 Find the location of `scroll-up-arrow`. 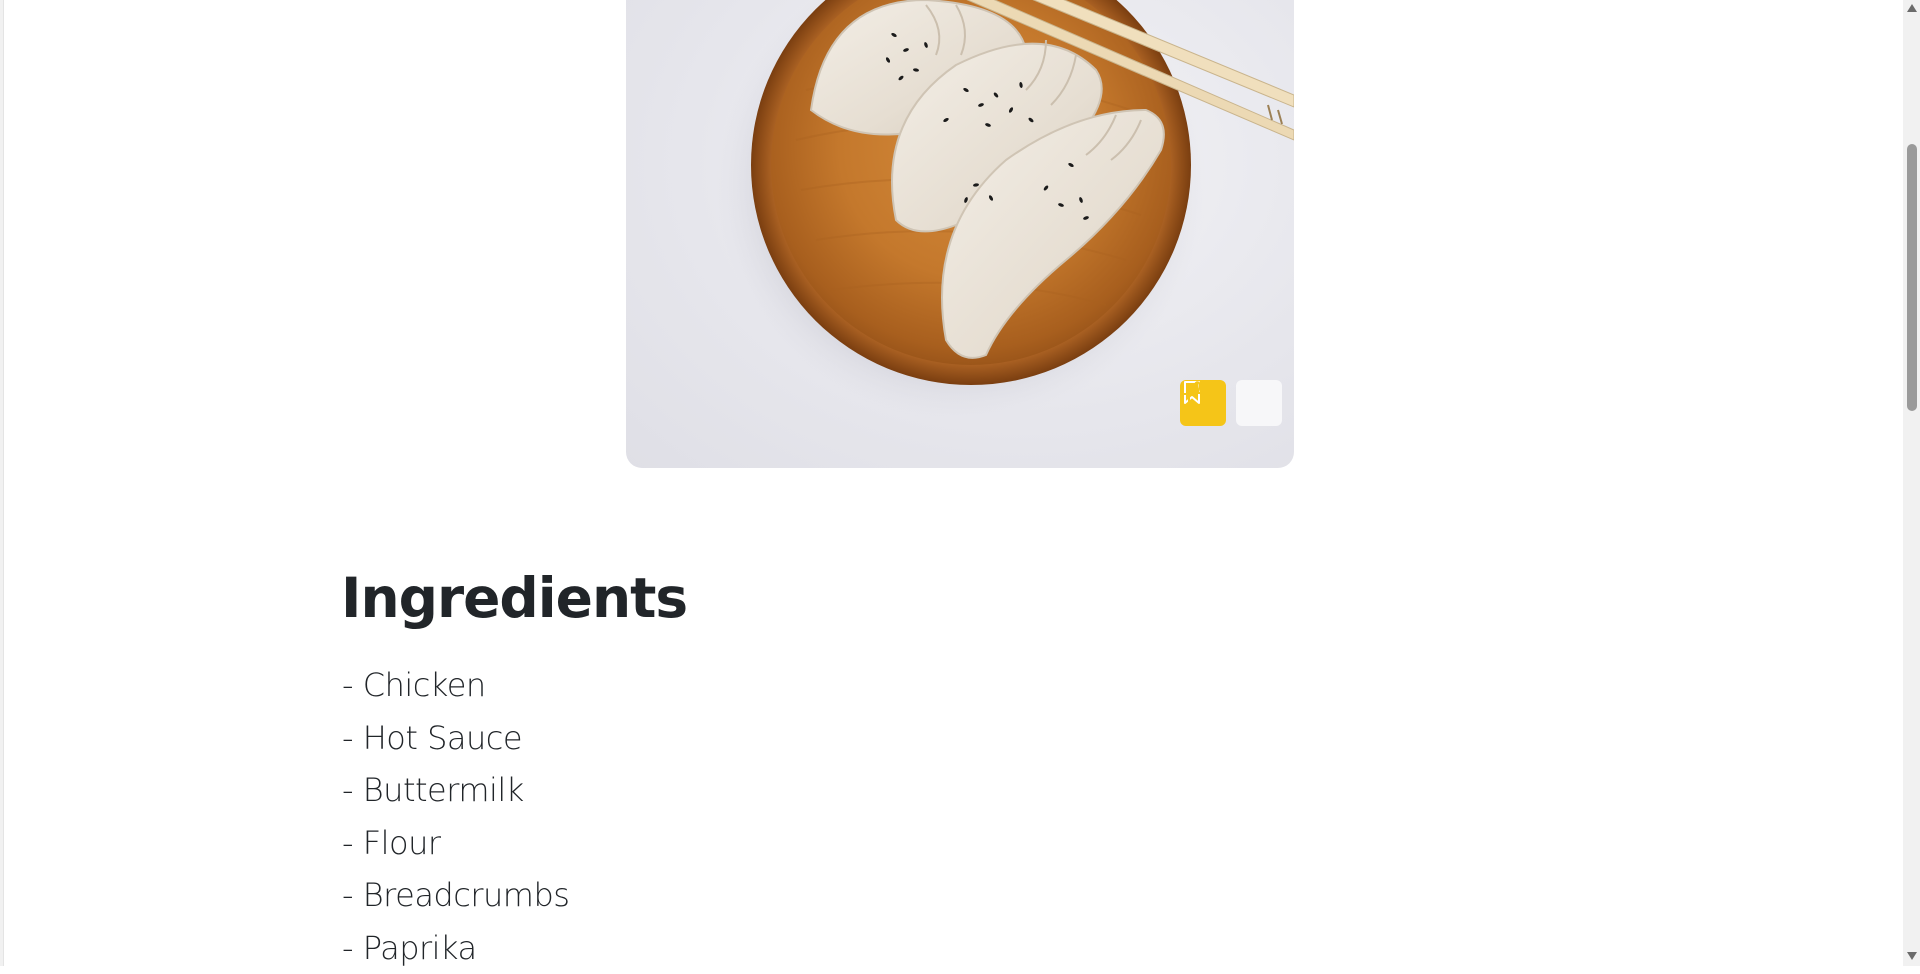

scroll-up-arrow is located at coordinates (1912, 8).